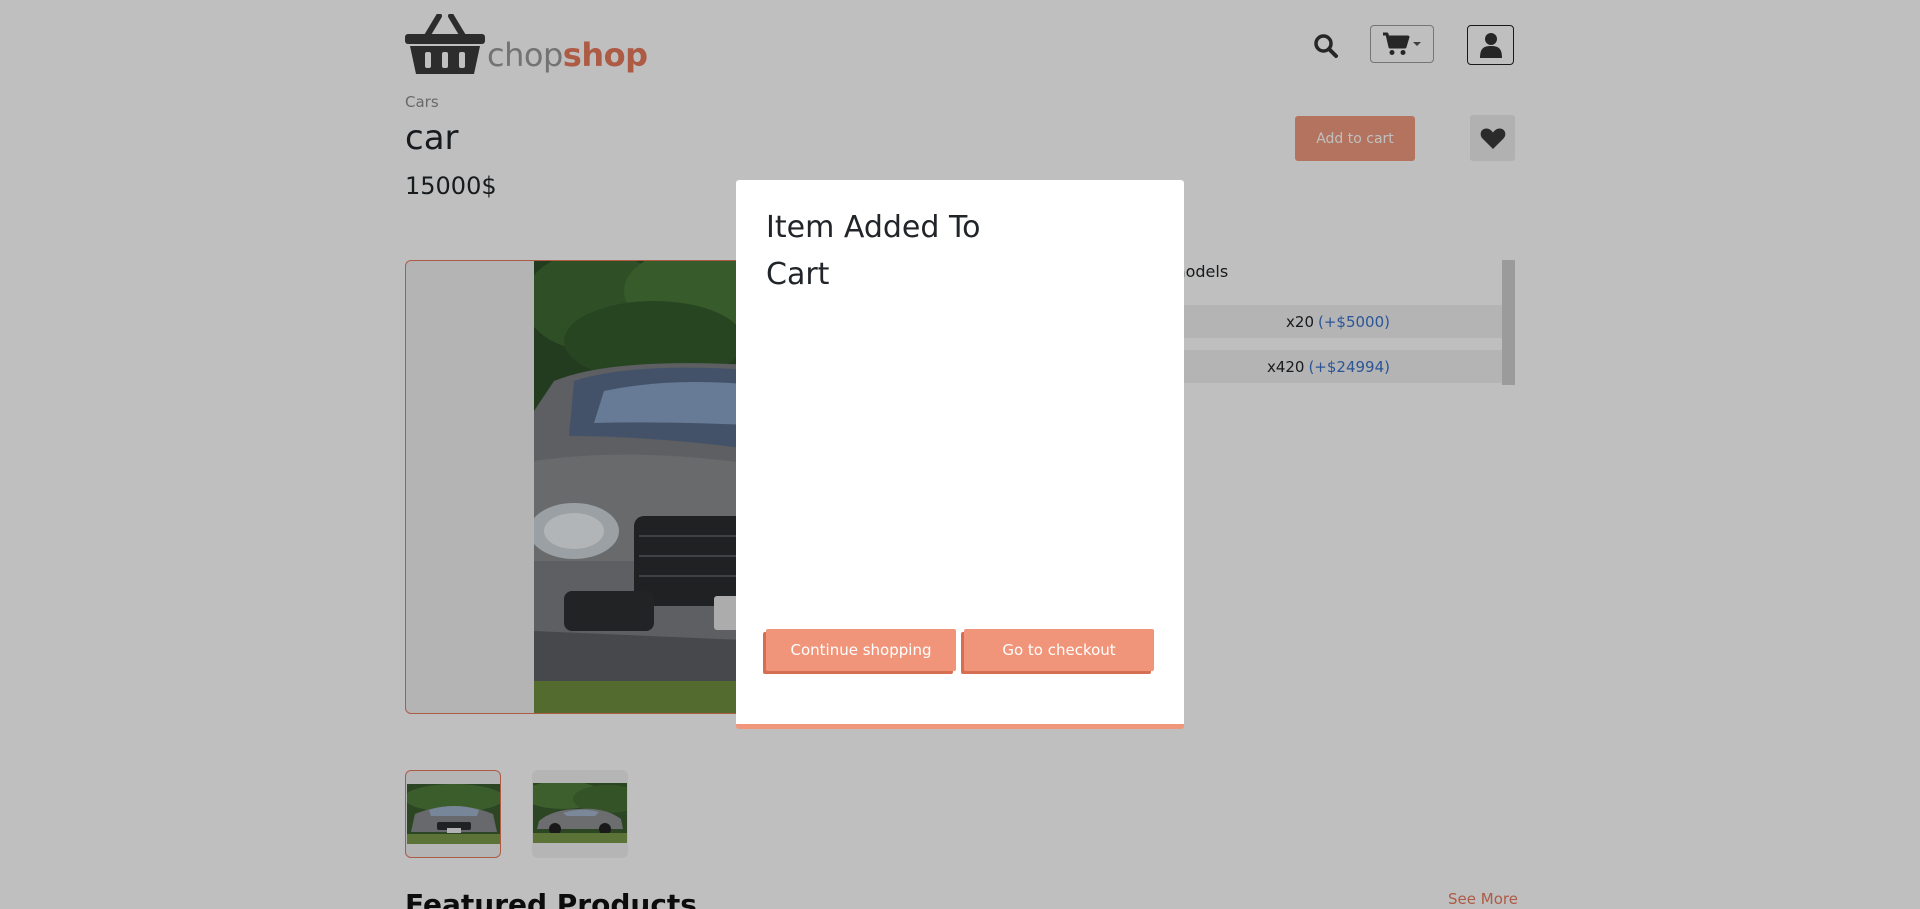  What do you see at coordinates (861, 650) in the screenshot?
I see `continue-shopping-button: Continue shopping` at bounding box center [861, 650].